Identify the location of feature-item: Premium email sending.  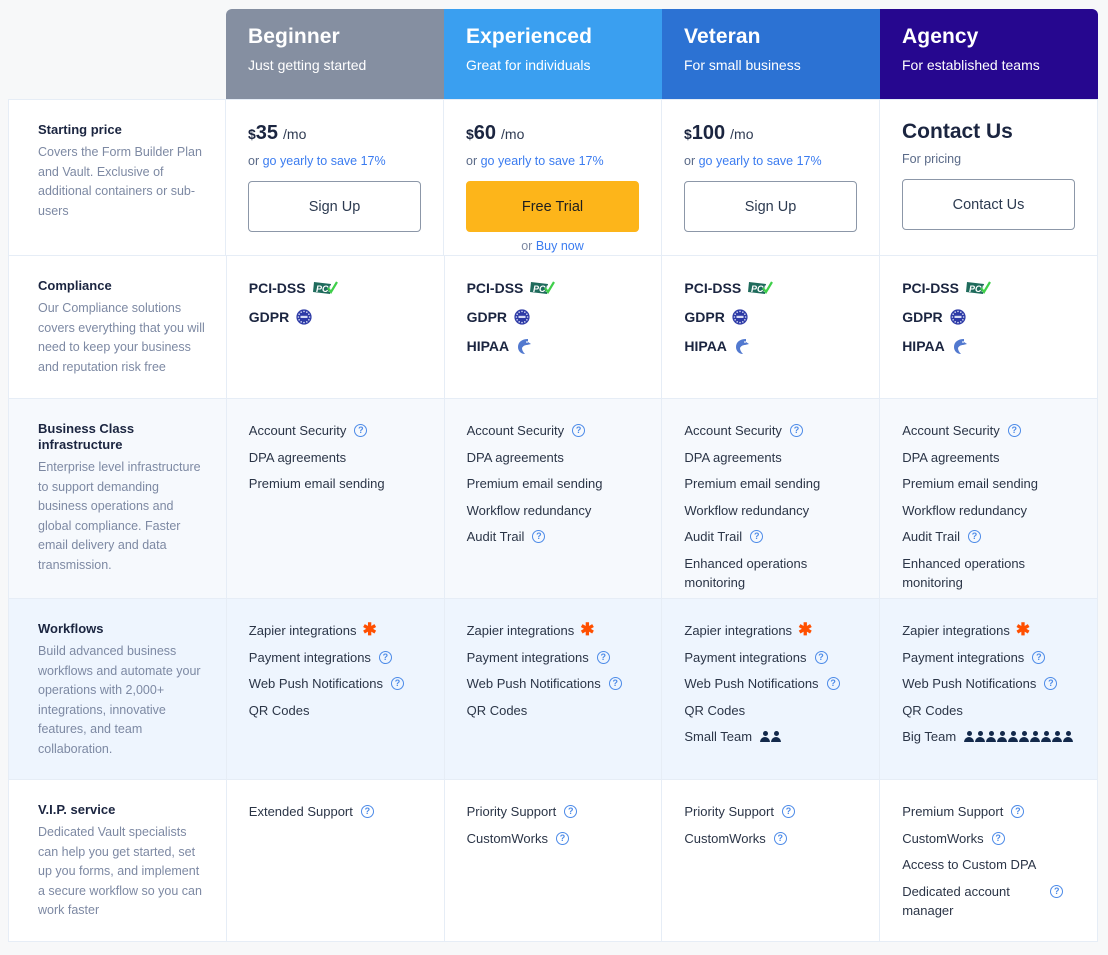
(770, 483).